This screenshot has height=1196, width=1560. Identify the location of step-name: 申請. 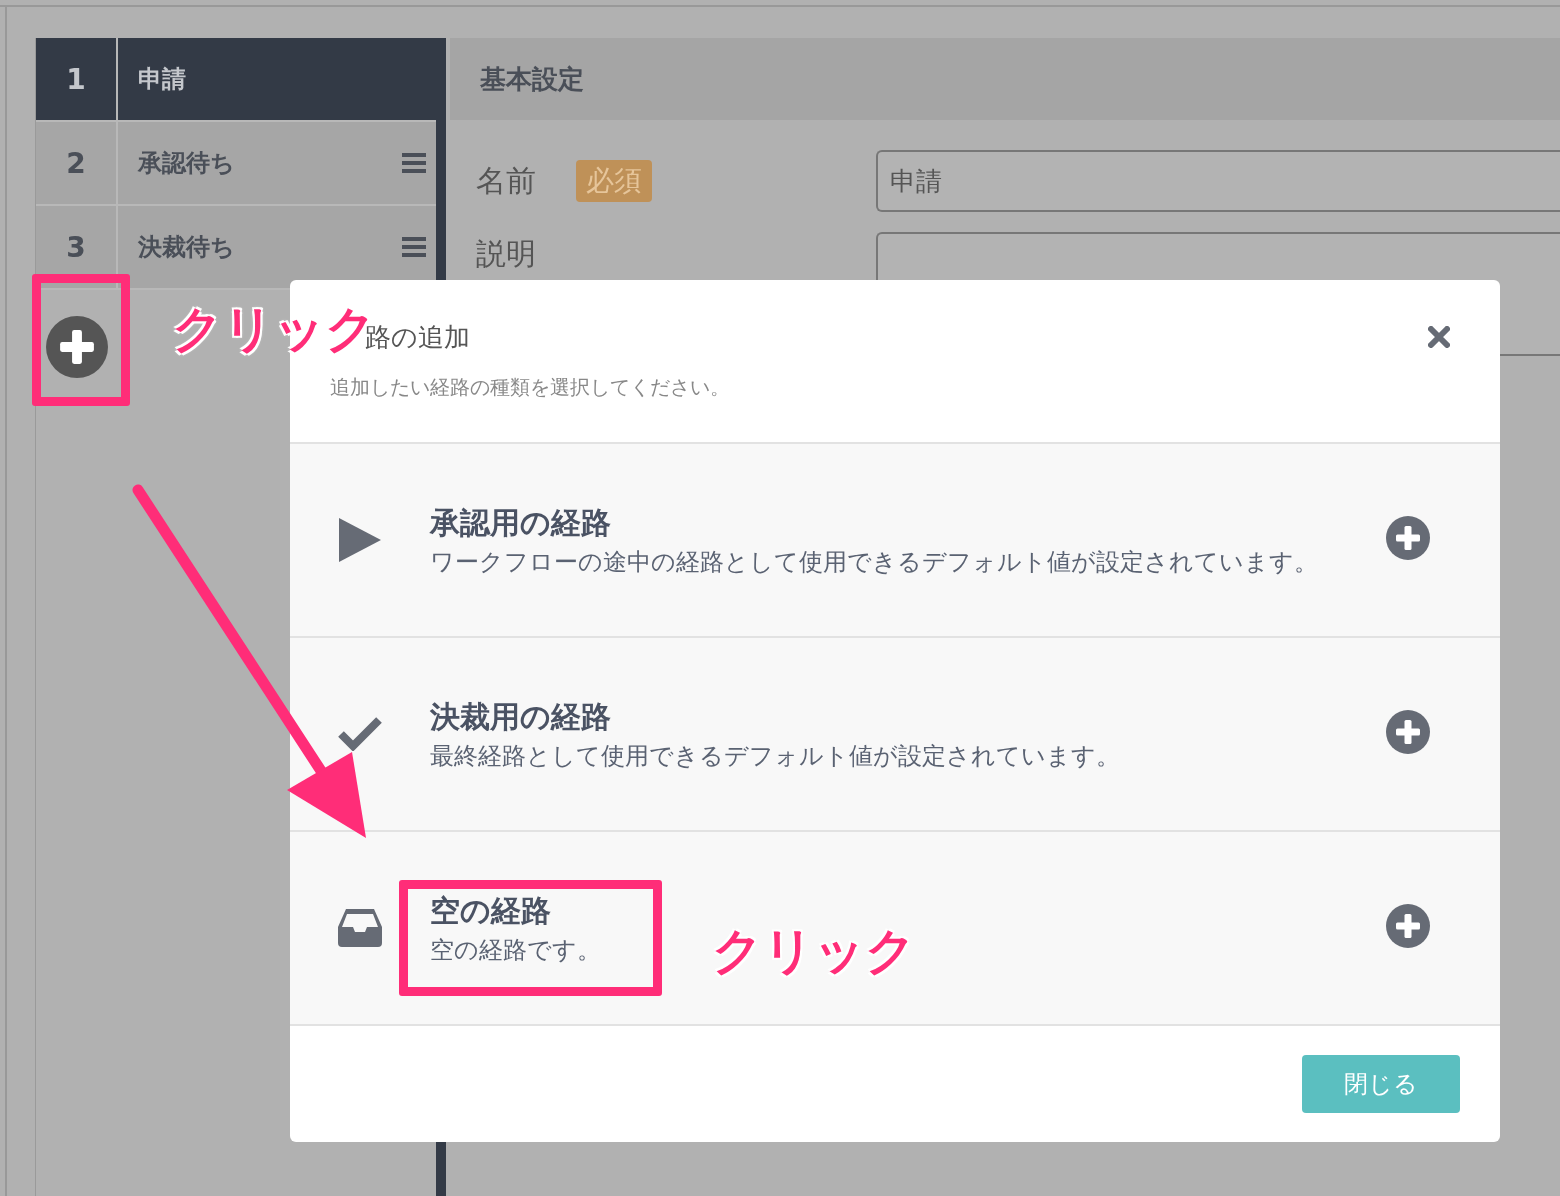
(162, 79).